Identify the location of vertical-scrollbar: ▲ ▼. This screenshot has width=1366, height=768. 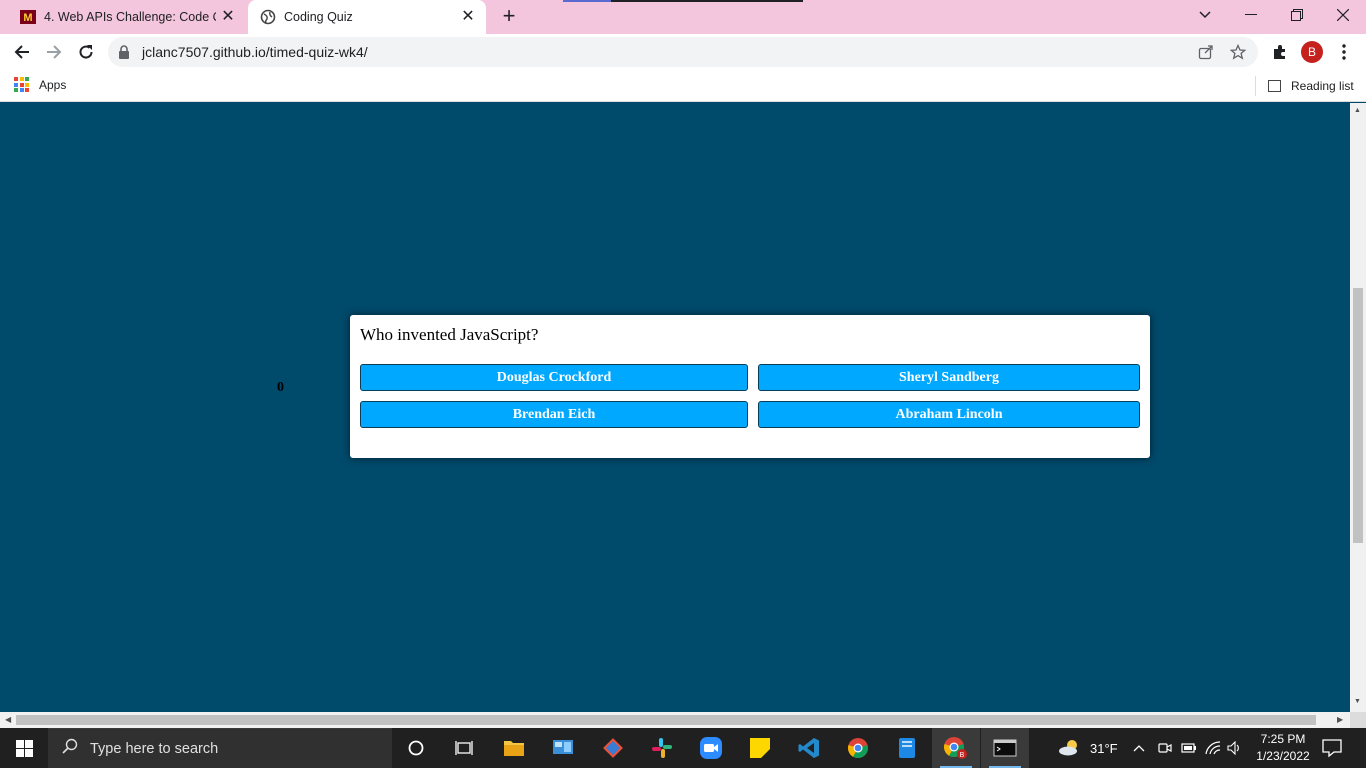
(1358, 407).